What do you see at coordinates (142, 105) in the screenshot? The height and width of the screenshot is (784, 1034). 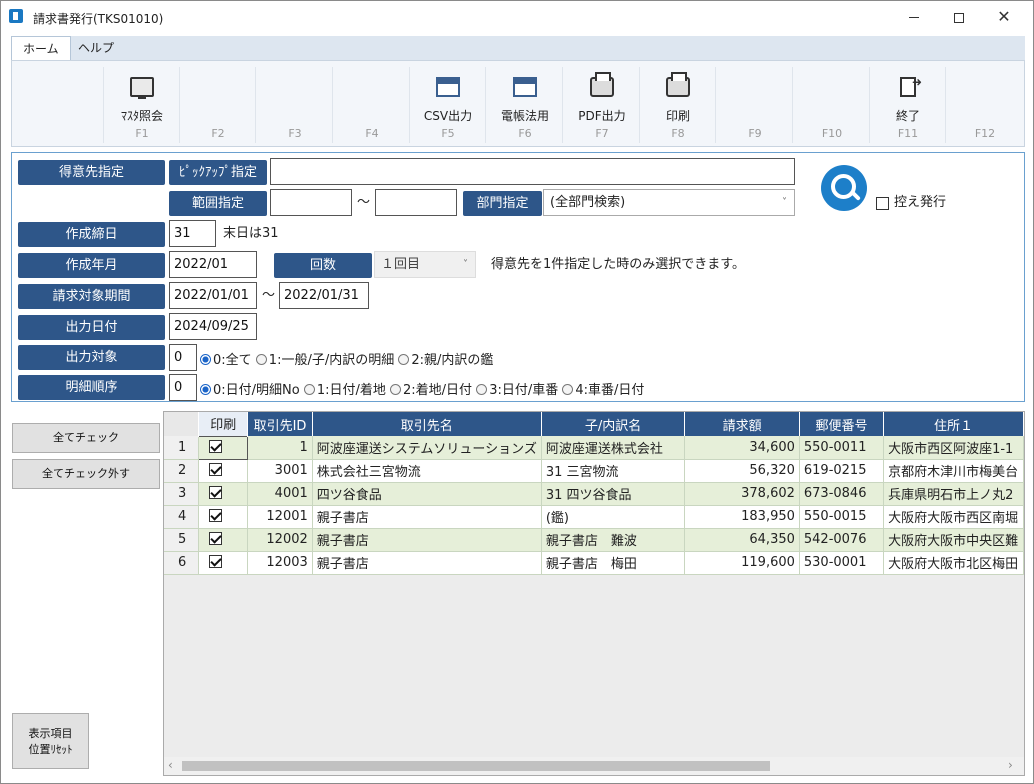 I see `master-lookup-button: ﾏｽﾀ照会 F1` at bounding box center [142, 105].